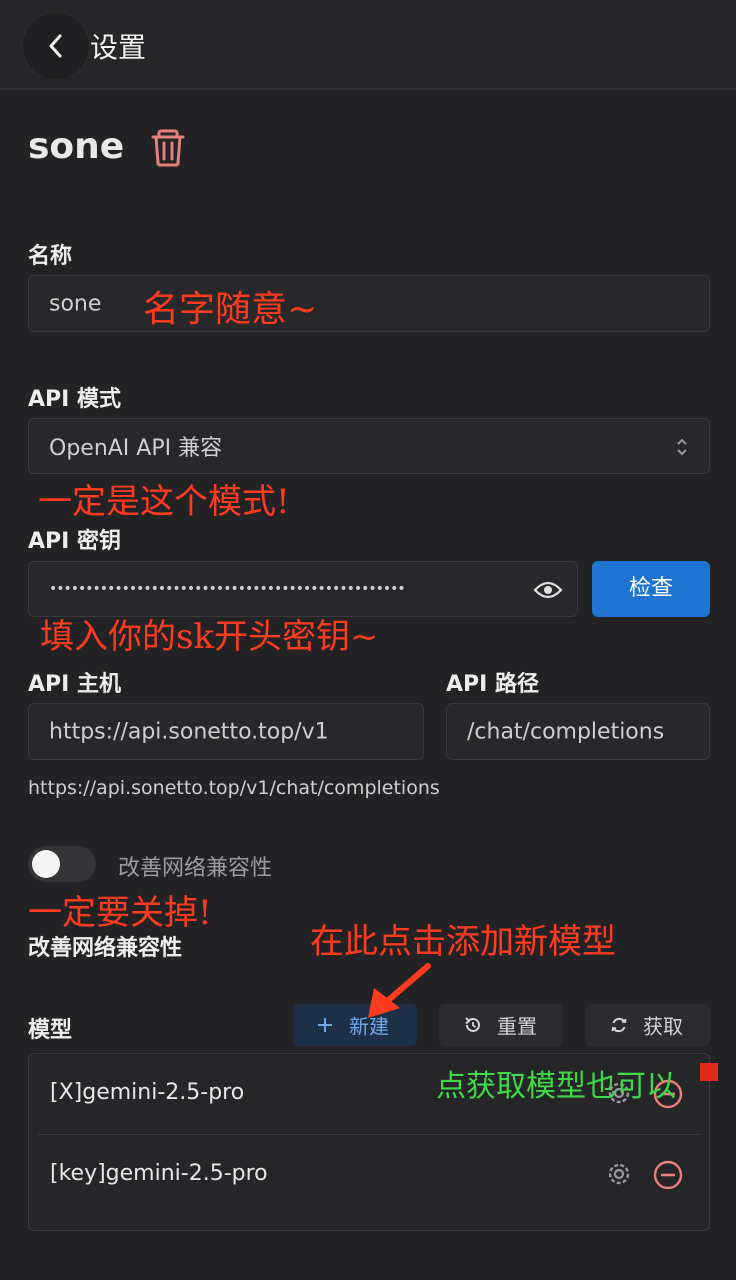 The image size is (736, 1280). What do you see at coordinates (619, 1025) in the screenshot?
I see `refresh-icon` at bounding box center [619, 1025].